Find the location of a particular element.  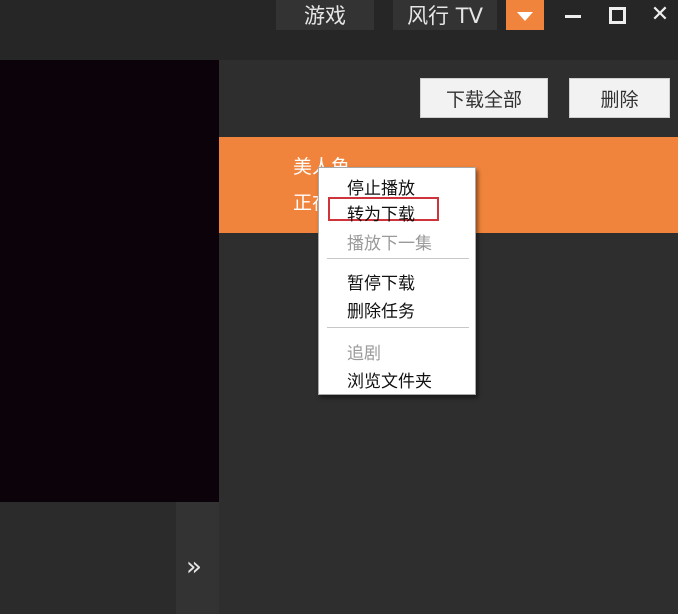

menu-item-stop-playback: 停止播放 is located at coordinates (381, 186).